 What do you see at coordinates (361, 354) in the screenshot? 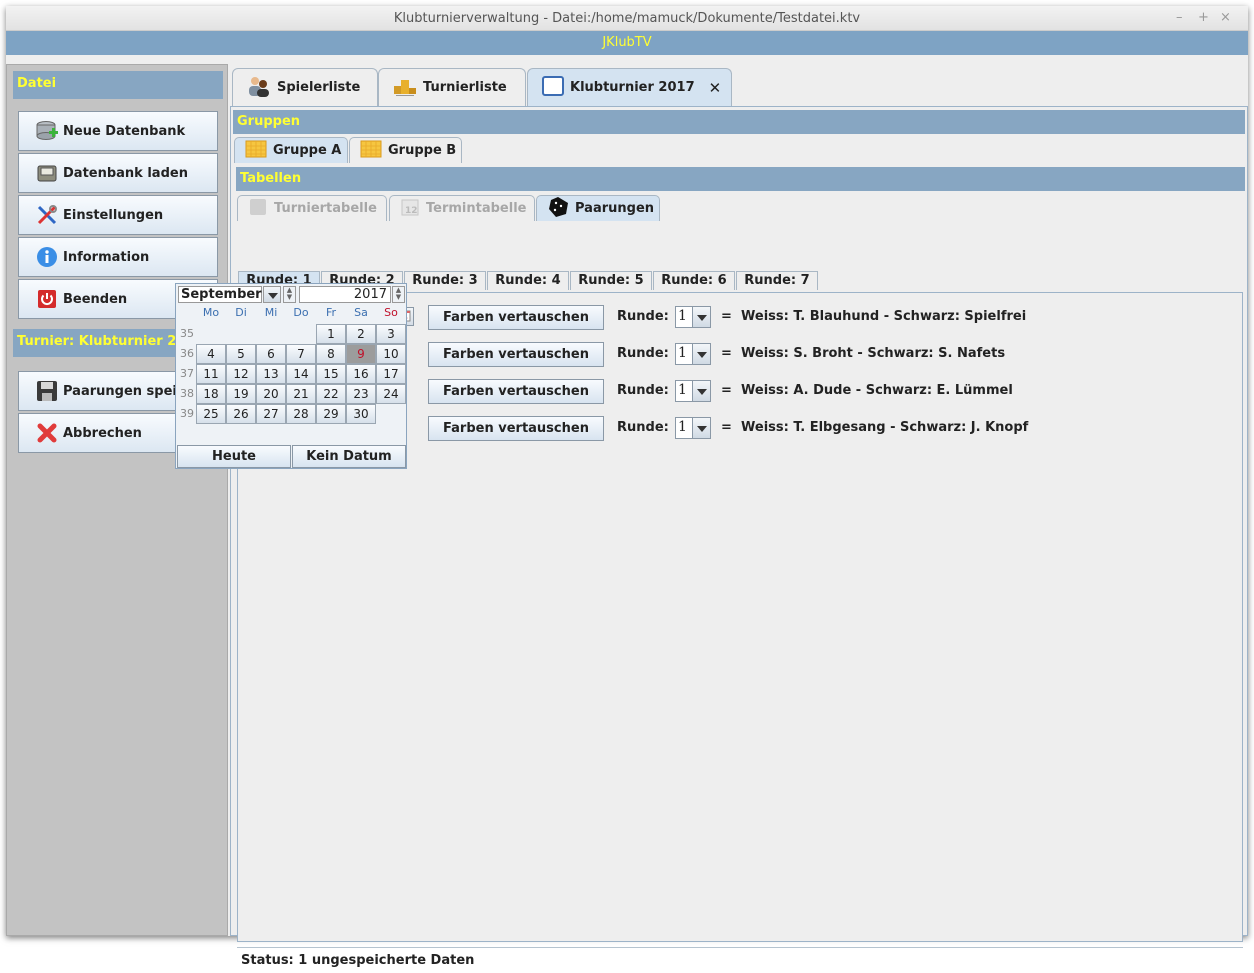
I see `calendar-day-selected: 9` at bounding box center [361, 354].